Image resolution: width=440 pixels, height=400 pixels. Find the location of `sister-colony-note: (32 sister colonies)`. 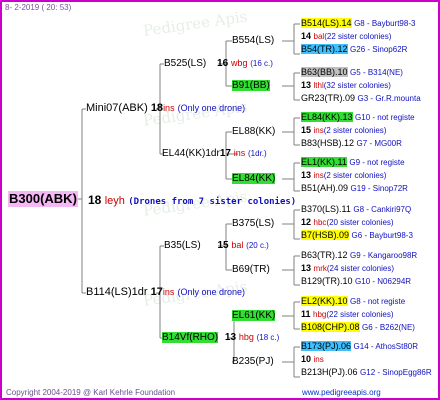

sister-colony-note: (32 sister colonies) is located at coordinates (357, 85).